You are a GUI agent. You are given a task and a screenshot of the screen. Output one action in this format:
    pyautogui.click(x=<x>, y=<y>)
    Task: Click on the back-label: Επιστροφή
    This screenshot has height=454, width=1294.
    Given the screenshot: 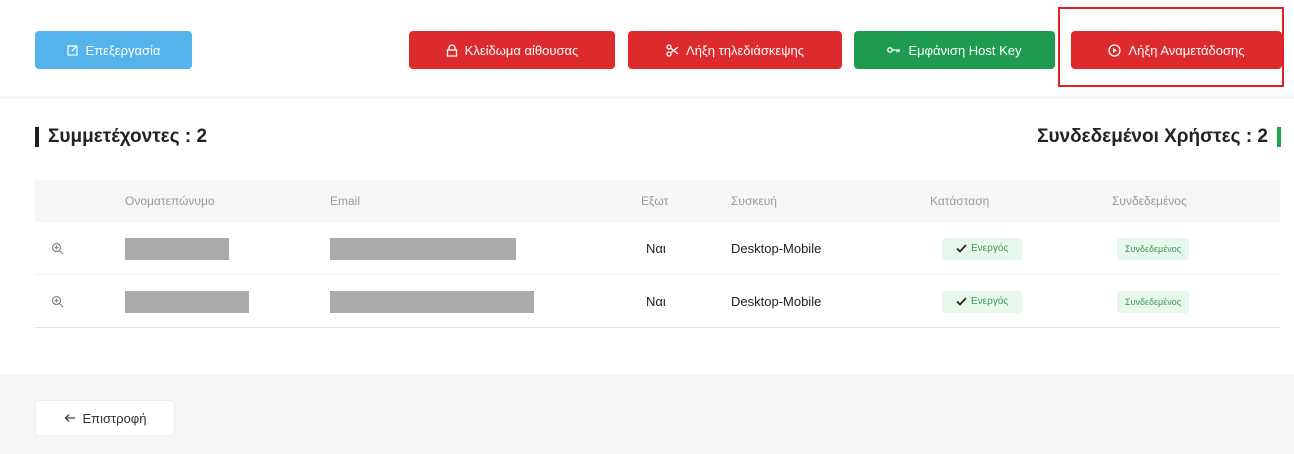 What is the action you would take?
    pyautogui.click(x=114, y=418)
    